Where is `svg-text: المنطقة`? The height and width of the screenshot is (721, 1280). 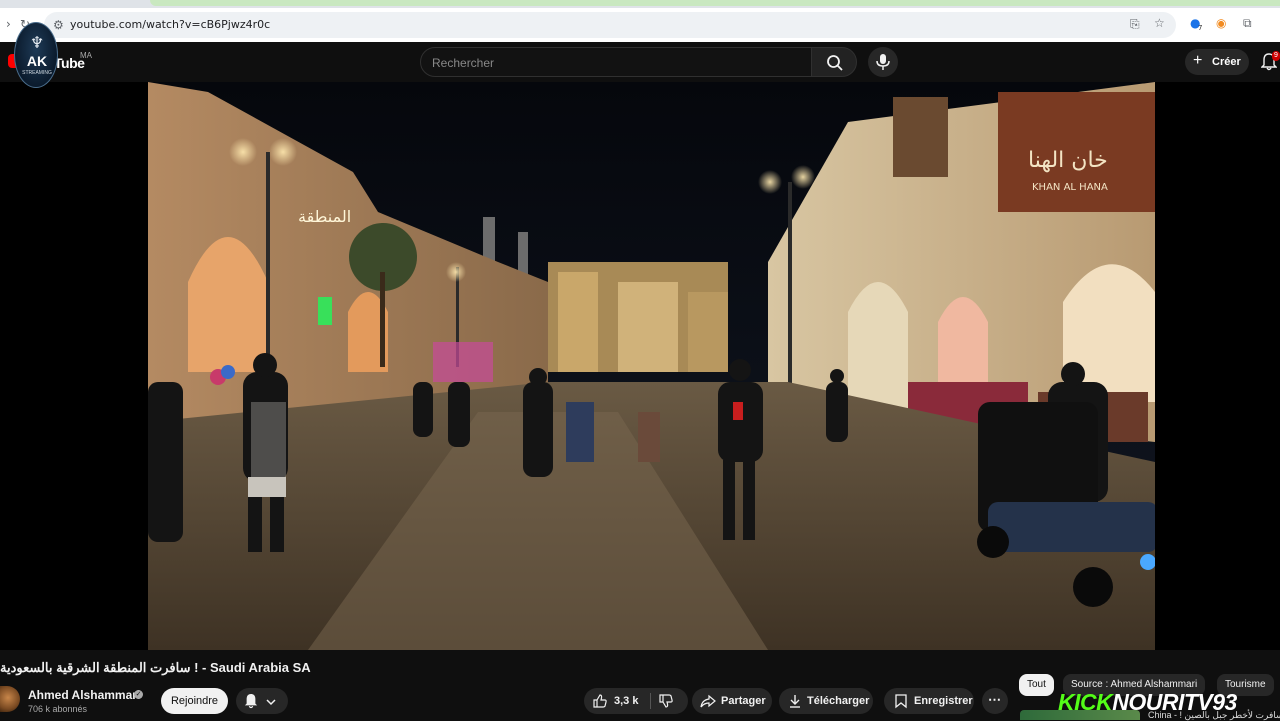
svg-text: المنطقة is located at coordinates (324, 216).